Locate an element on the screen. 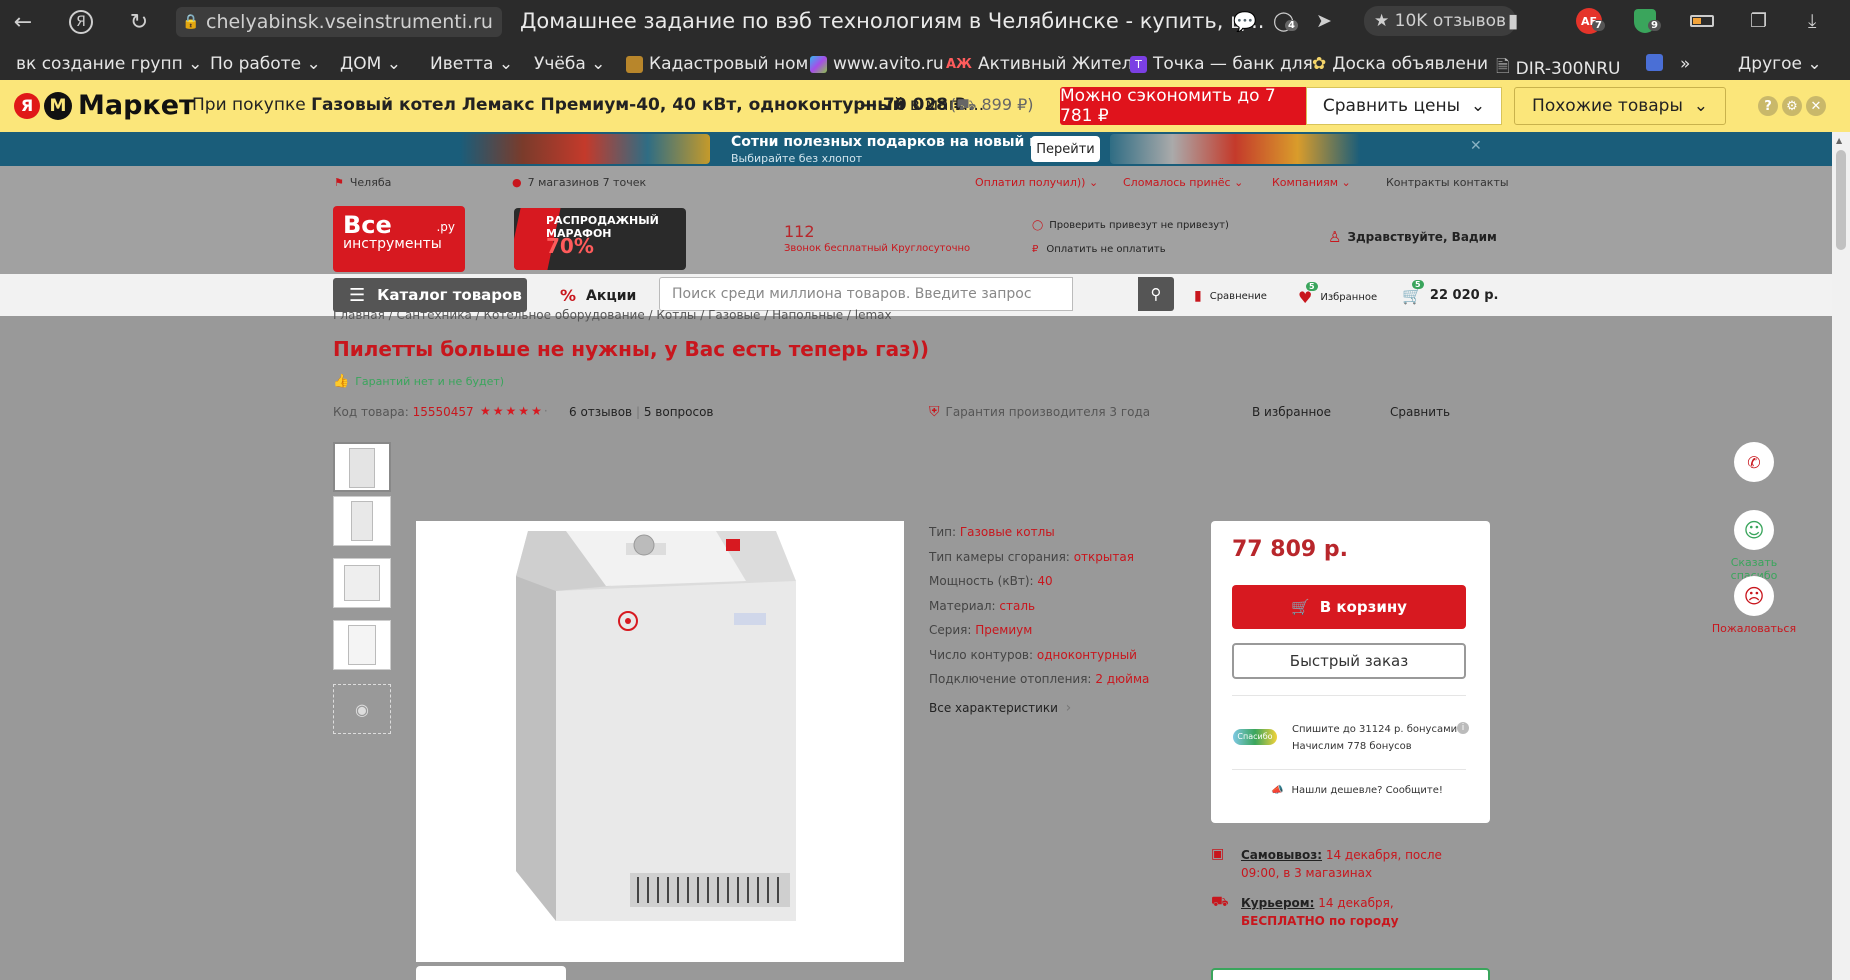 The image size is (1850, 980). topline-link: Оплатил получил)) ⌄ is located at coordinates (1036, 182).